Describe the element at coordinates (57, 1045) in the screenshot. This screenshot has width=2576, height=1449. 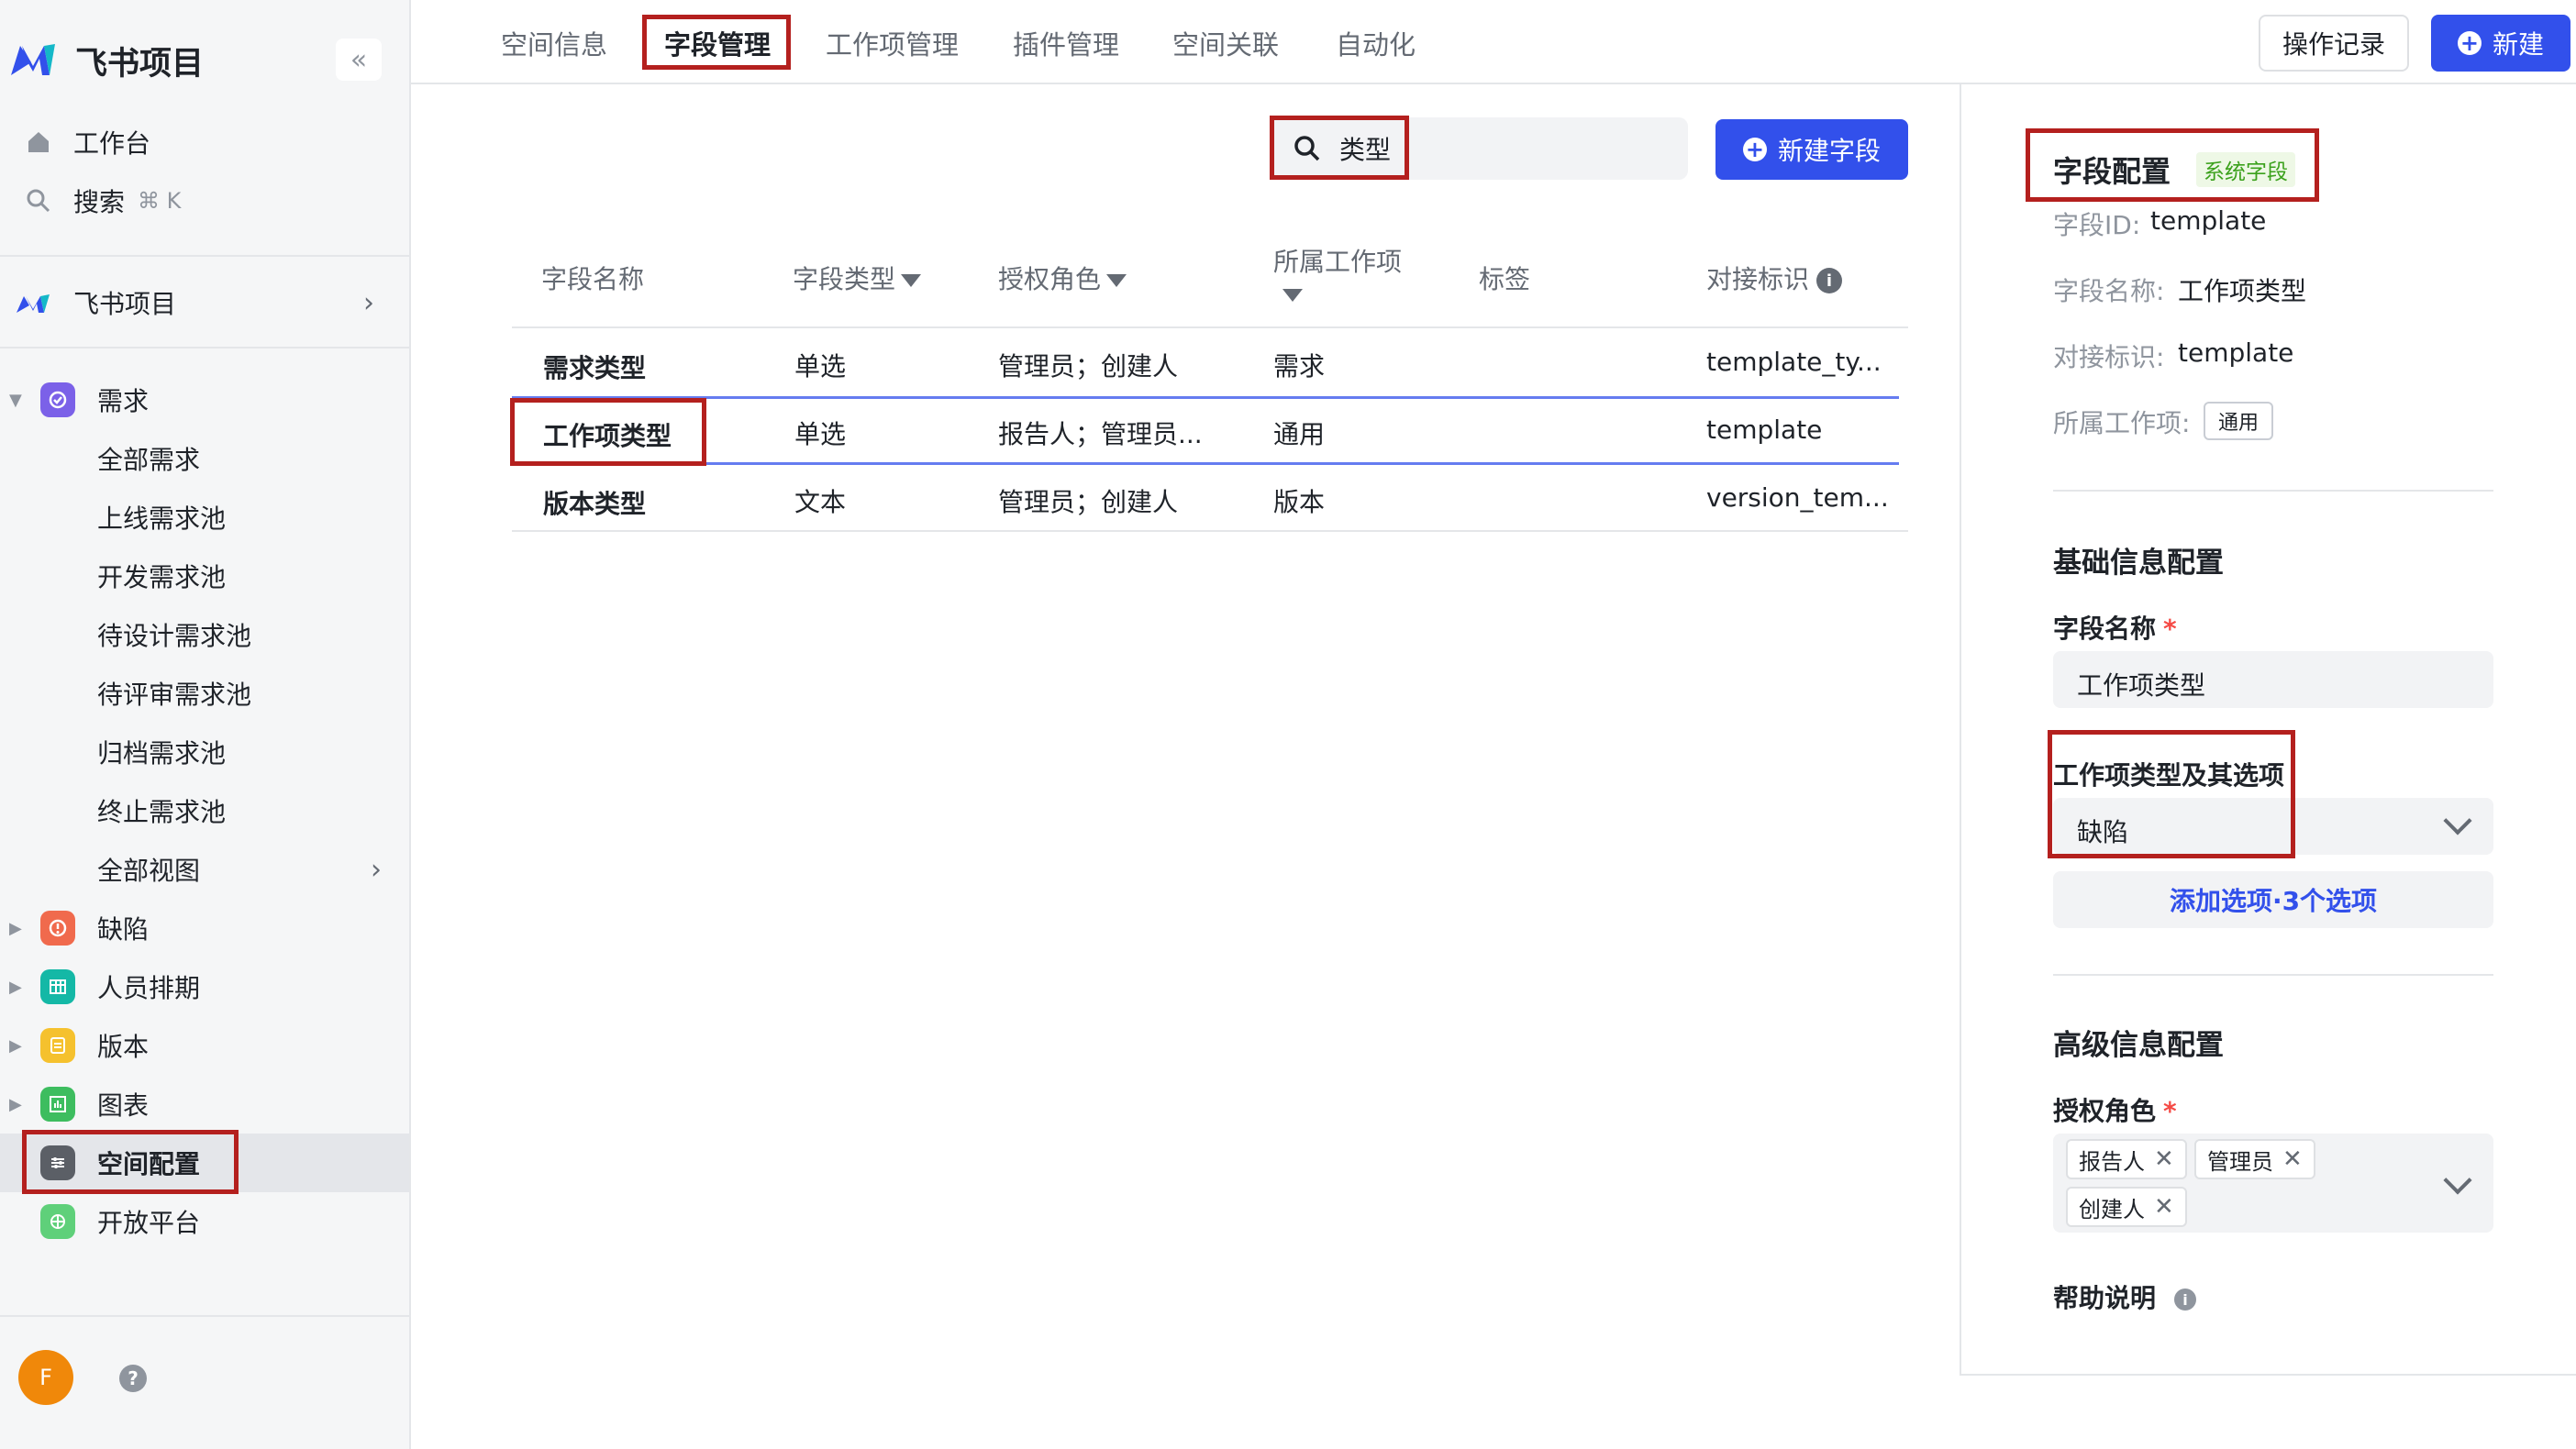
I see `version-icon` at that location.